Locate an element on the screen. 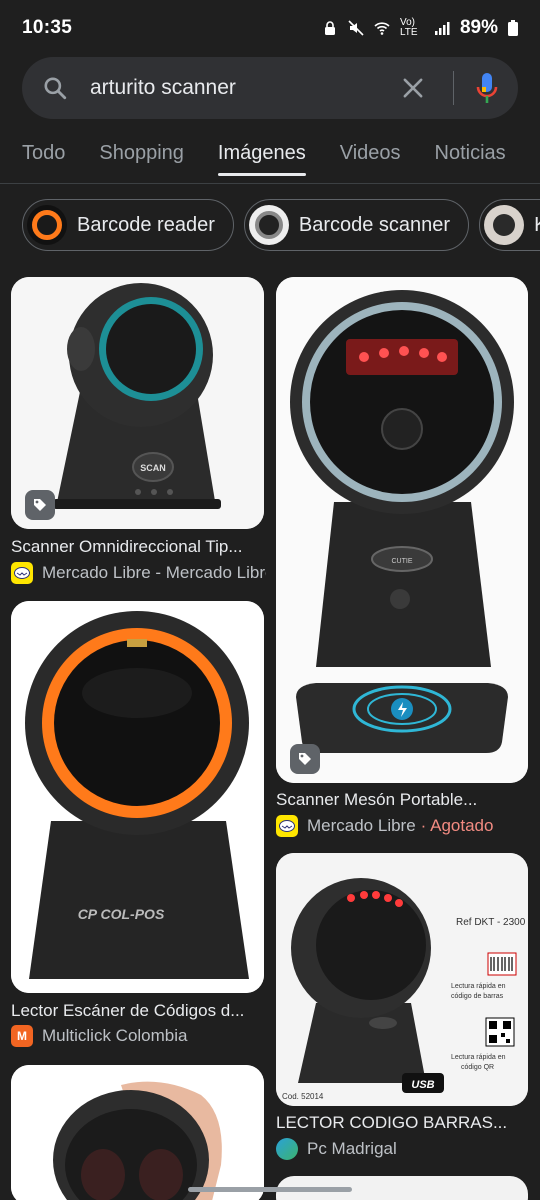 This screenshot has height=1200, width=540. network-label: Vo) LTE is located at coordinates (408, 27).